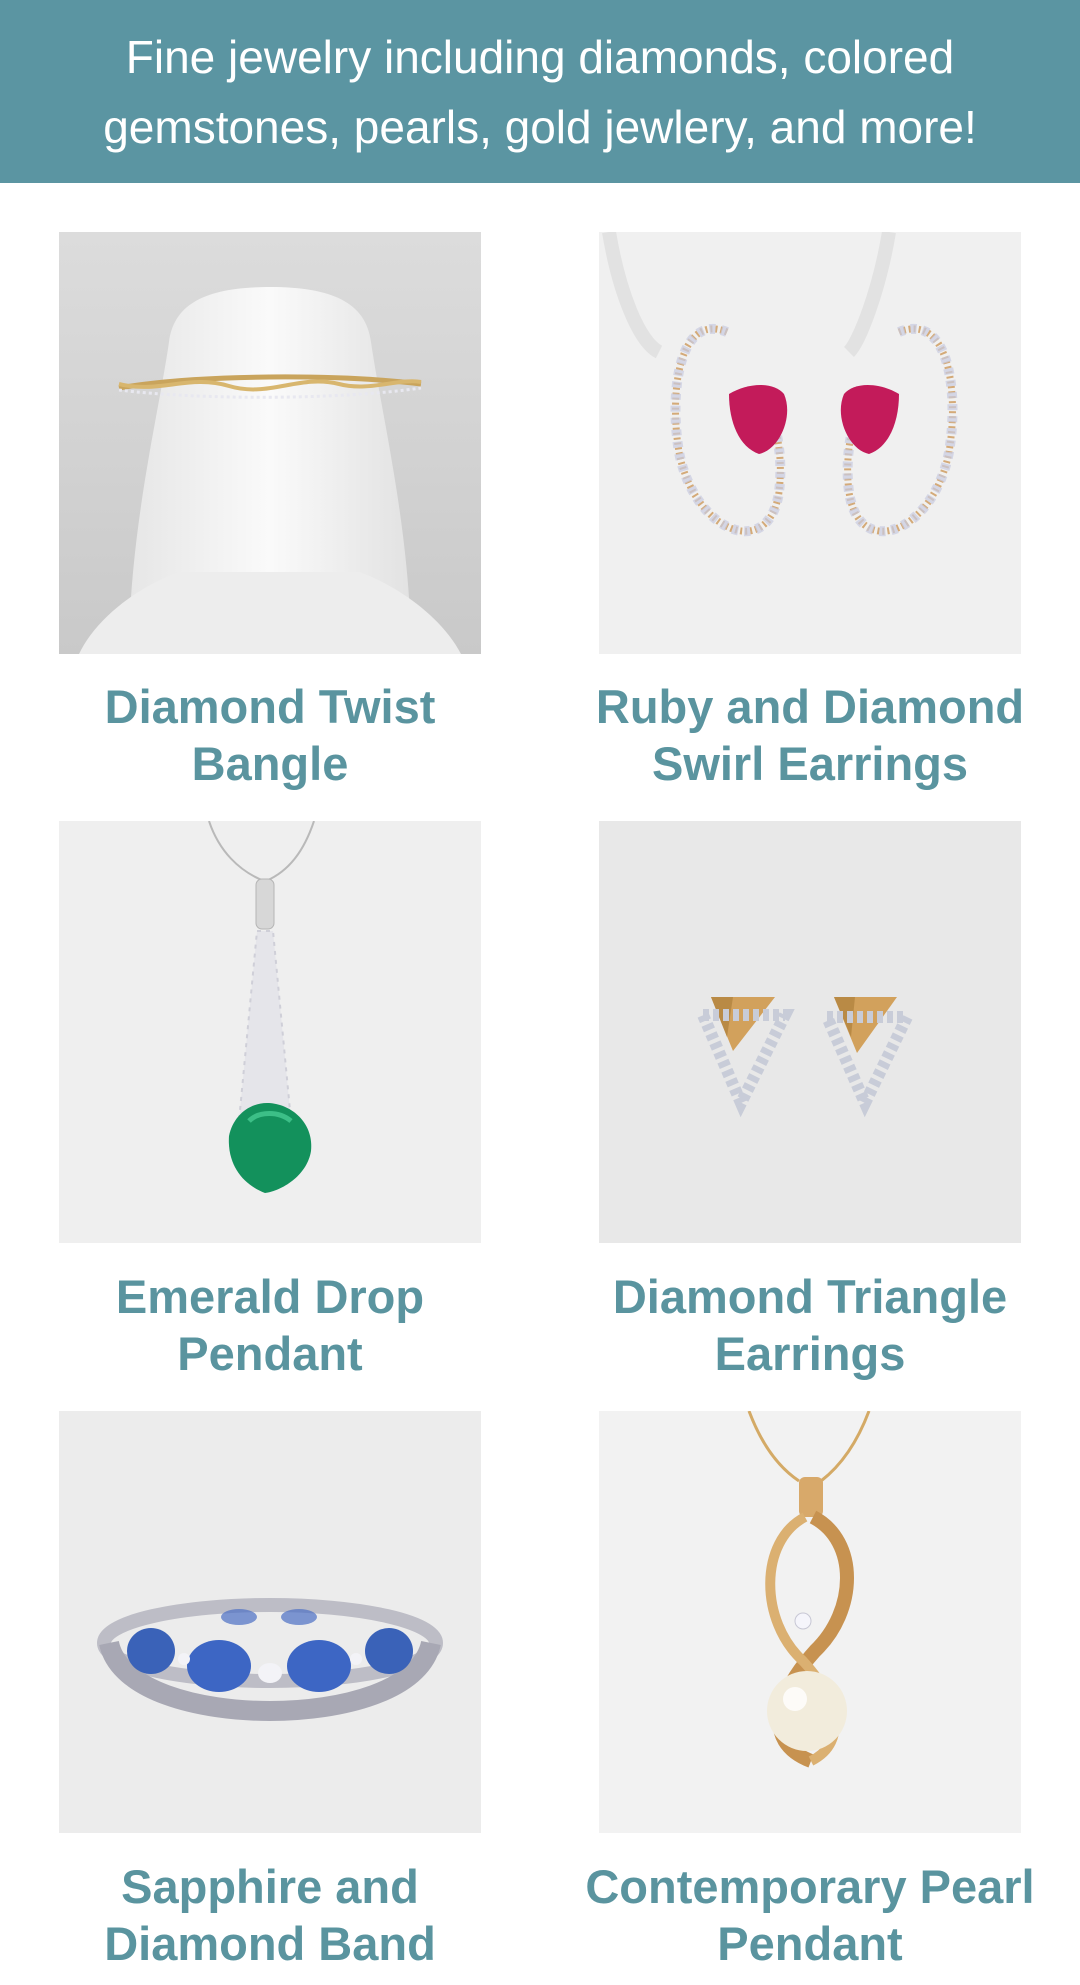 The width and height of the screenshot is (1080, 1985). Describe the element at coordinates (810, 706) in the screenshot. I see `product-title-line: Ruby and Diamond` at that location.